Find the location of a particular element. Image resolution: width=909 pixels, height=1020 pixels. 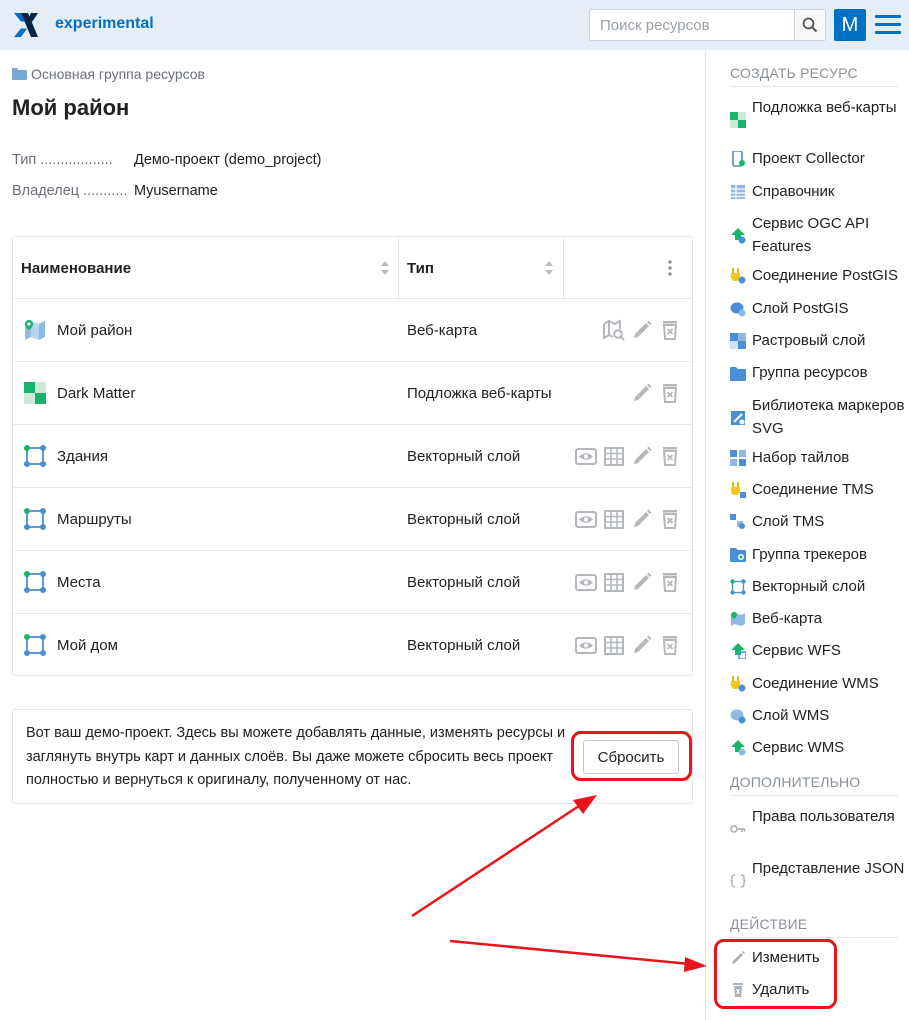

breadcrumb-label: Основная группа ресурсов is located at coordinates (118, 74).